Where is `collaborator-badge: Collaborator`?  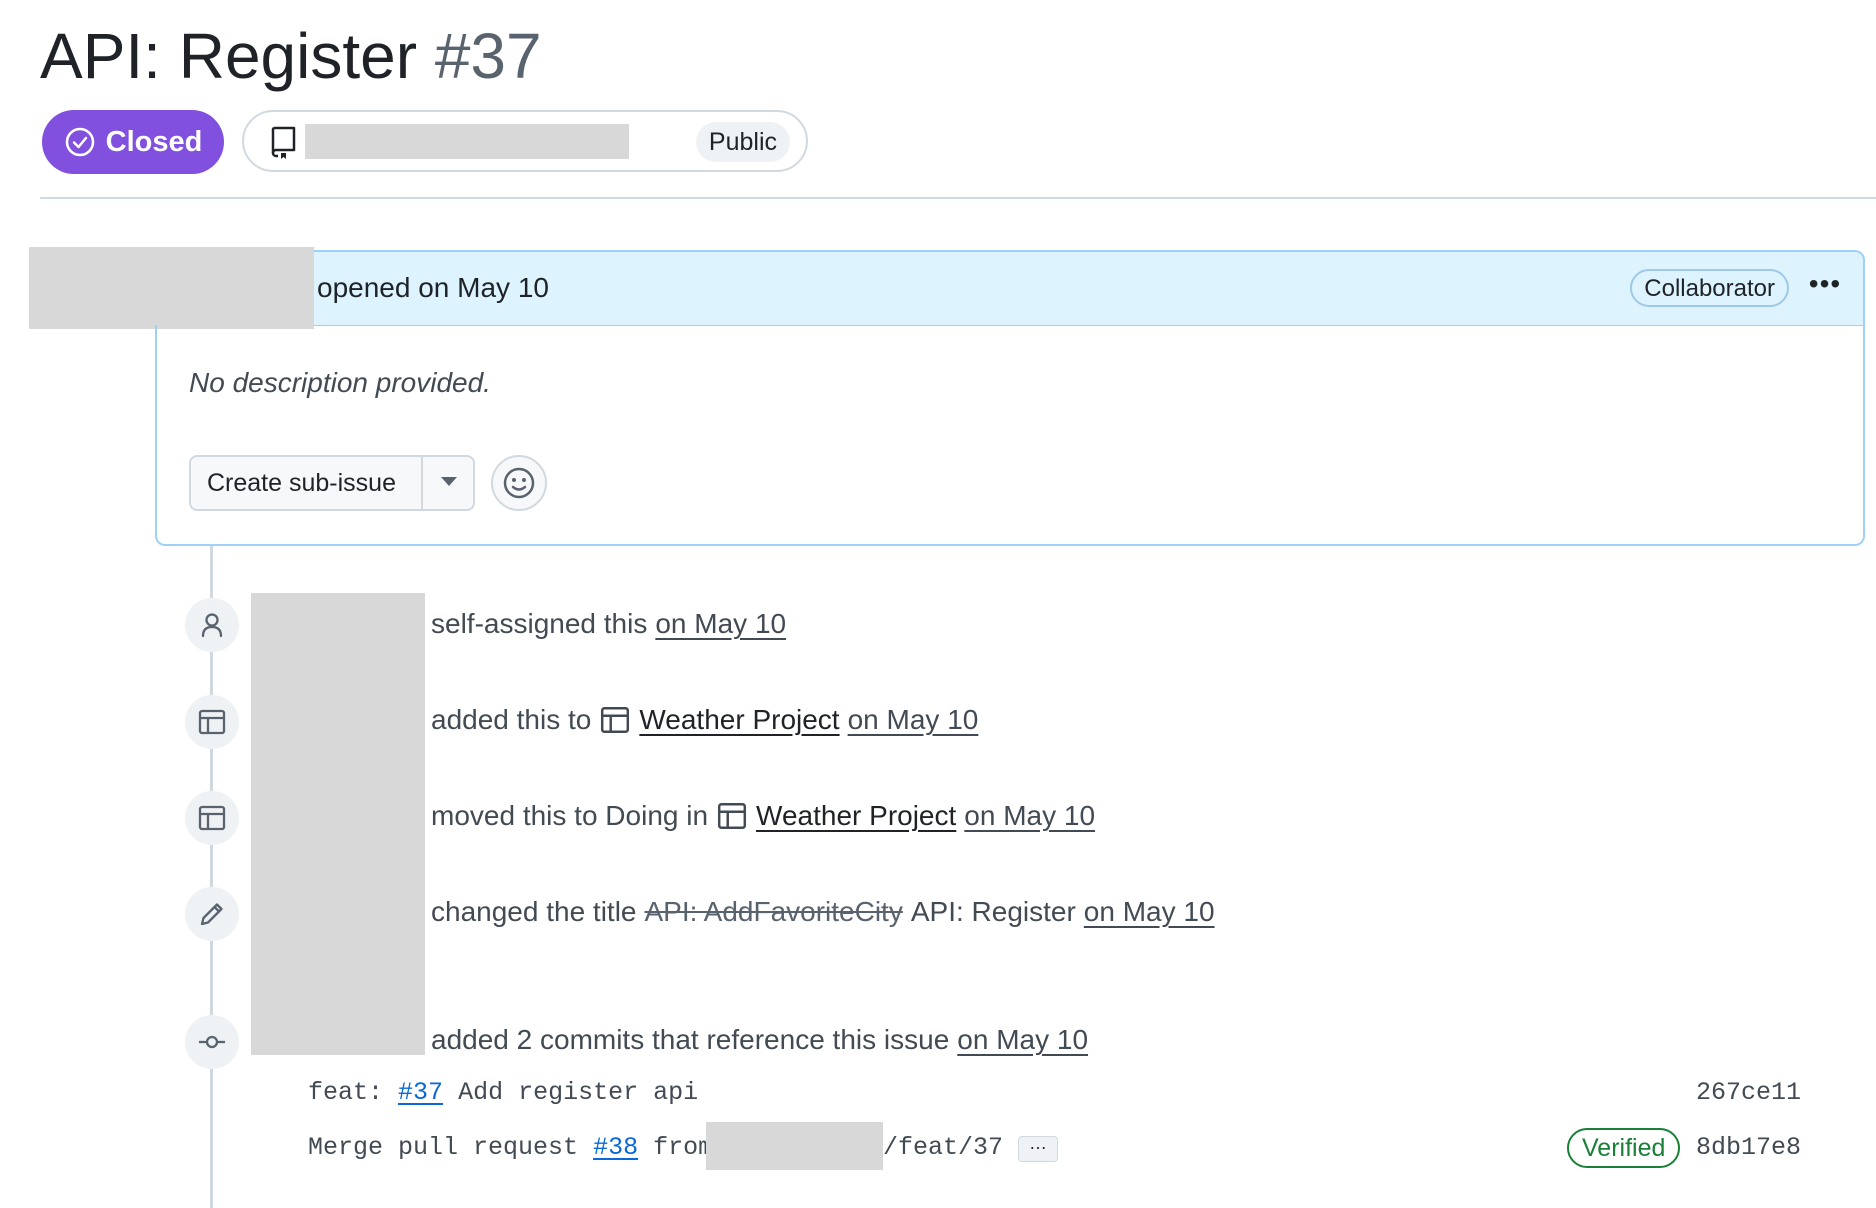
collaborator-badge: Collaborator is located at coordinates (1709, 288).